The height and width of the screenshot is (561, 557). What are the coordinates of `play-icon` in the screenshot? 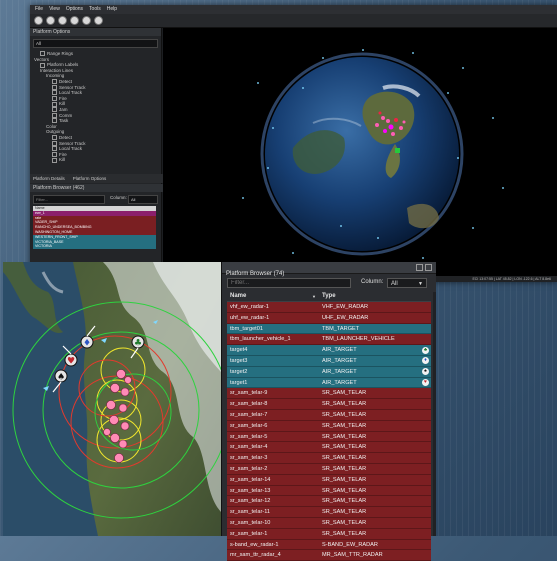 It's located at (86, 20).